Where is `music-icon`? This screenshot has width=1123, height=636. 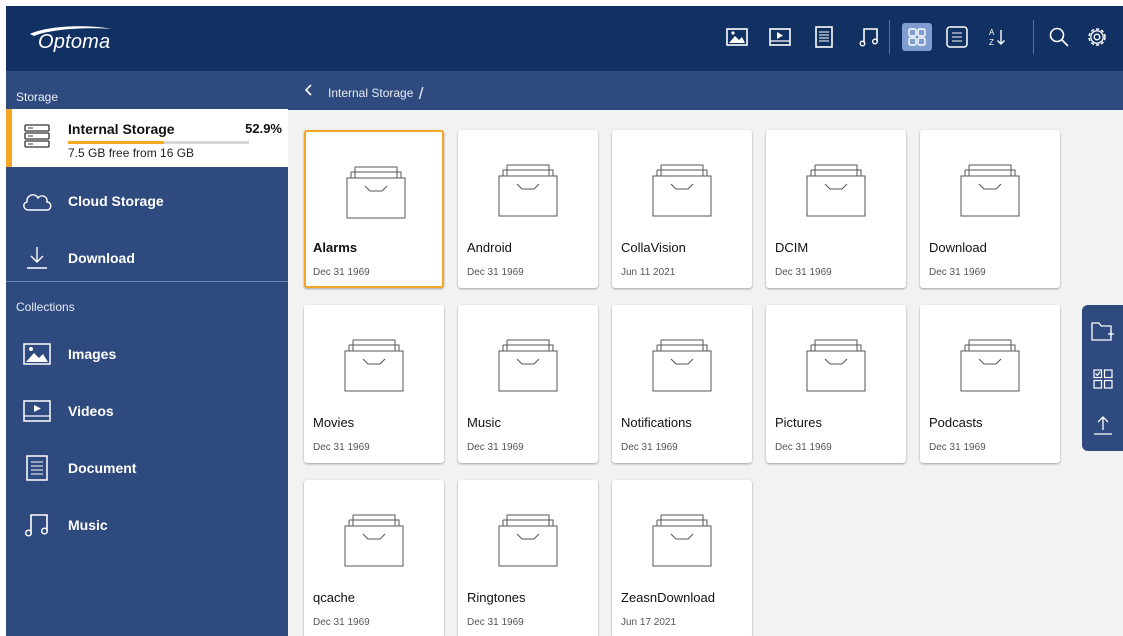 music-icon is located at coordinates (37, 525).